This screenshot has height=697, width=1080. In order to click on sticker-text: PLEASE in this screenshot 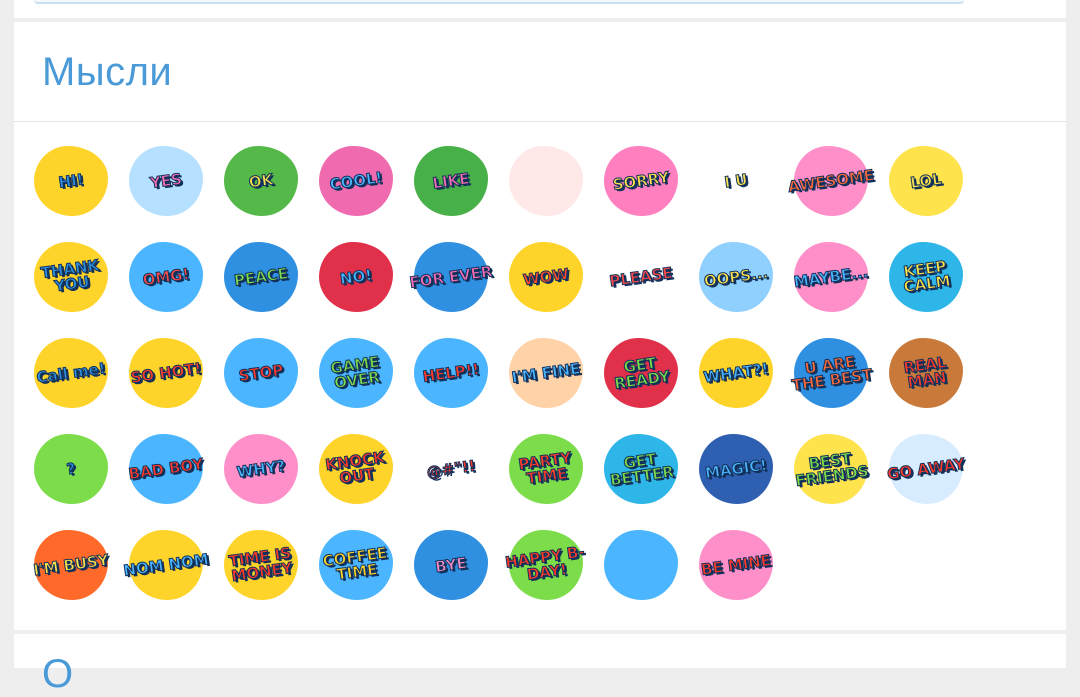, I will do `click(641, 277)`.